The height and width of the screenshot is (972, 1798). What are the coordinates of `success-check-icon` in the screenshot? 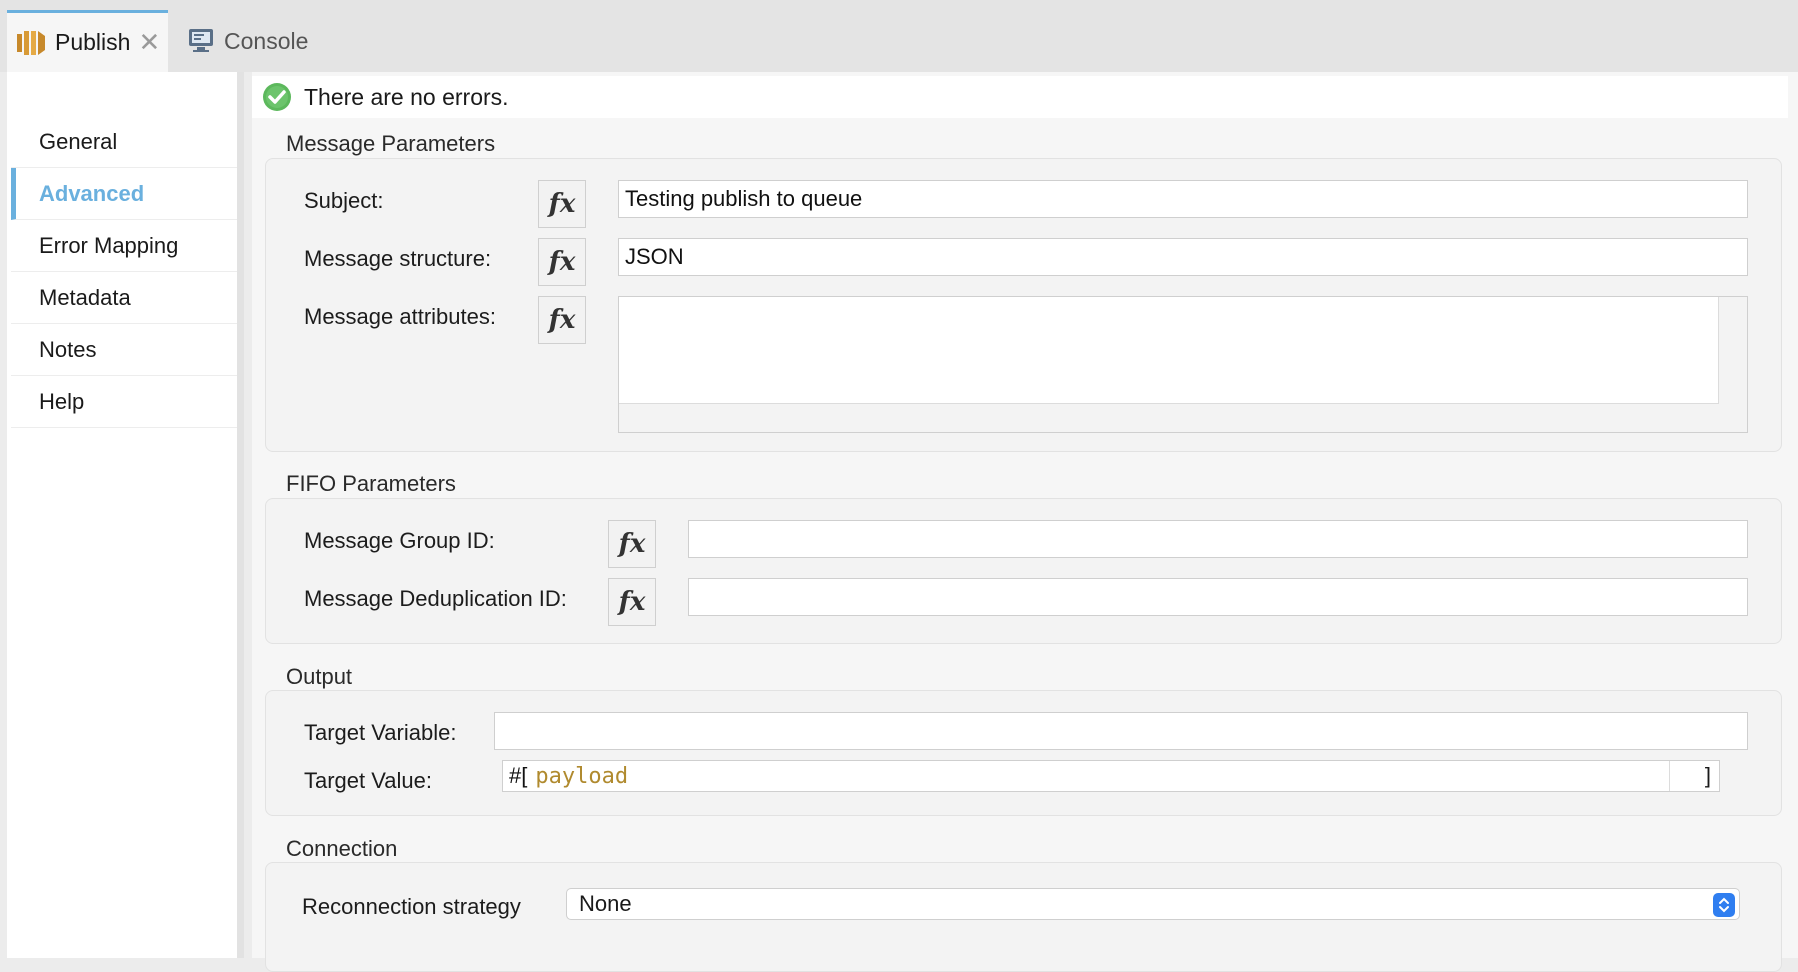 It's located at (277, 97).